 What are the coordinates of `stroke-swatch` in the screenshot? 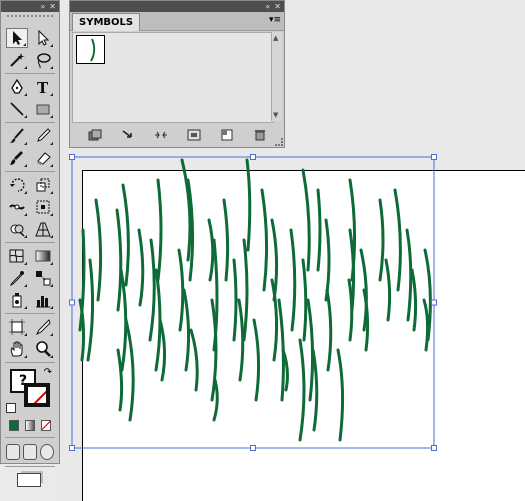 It's located at (37, 395).